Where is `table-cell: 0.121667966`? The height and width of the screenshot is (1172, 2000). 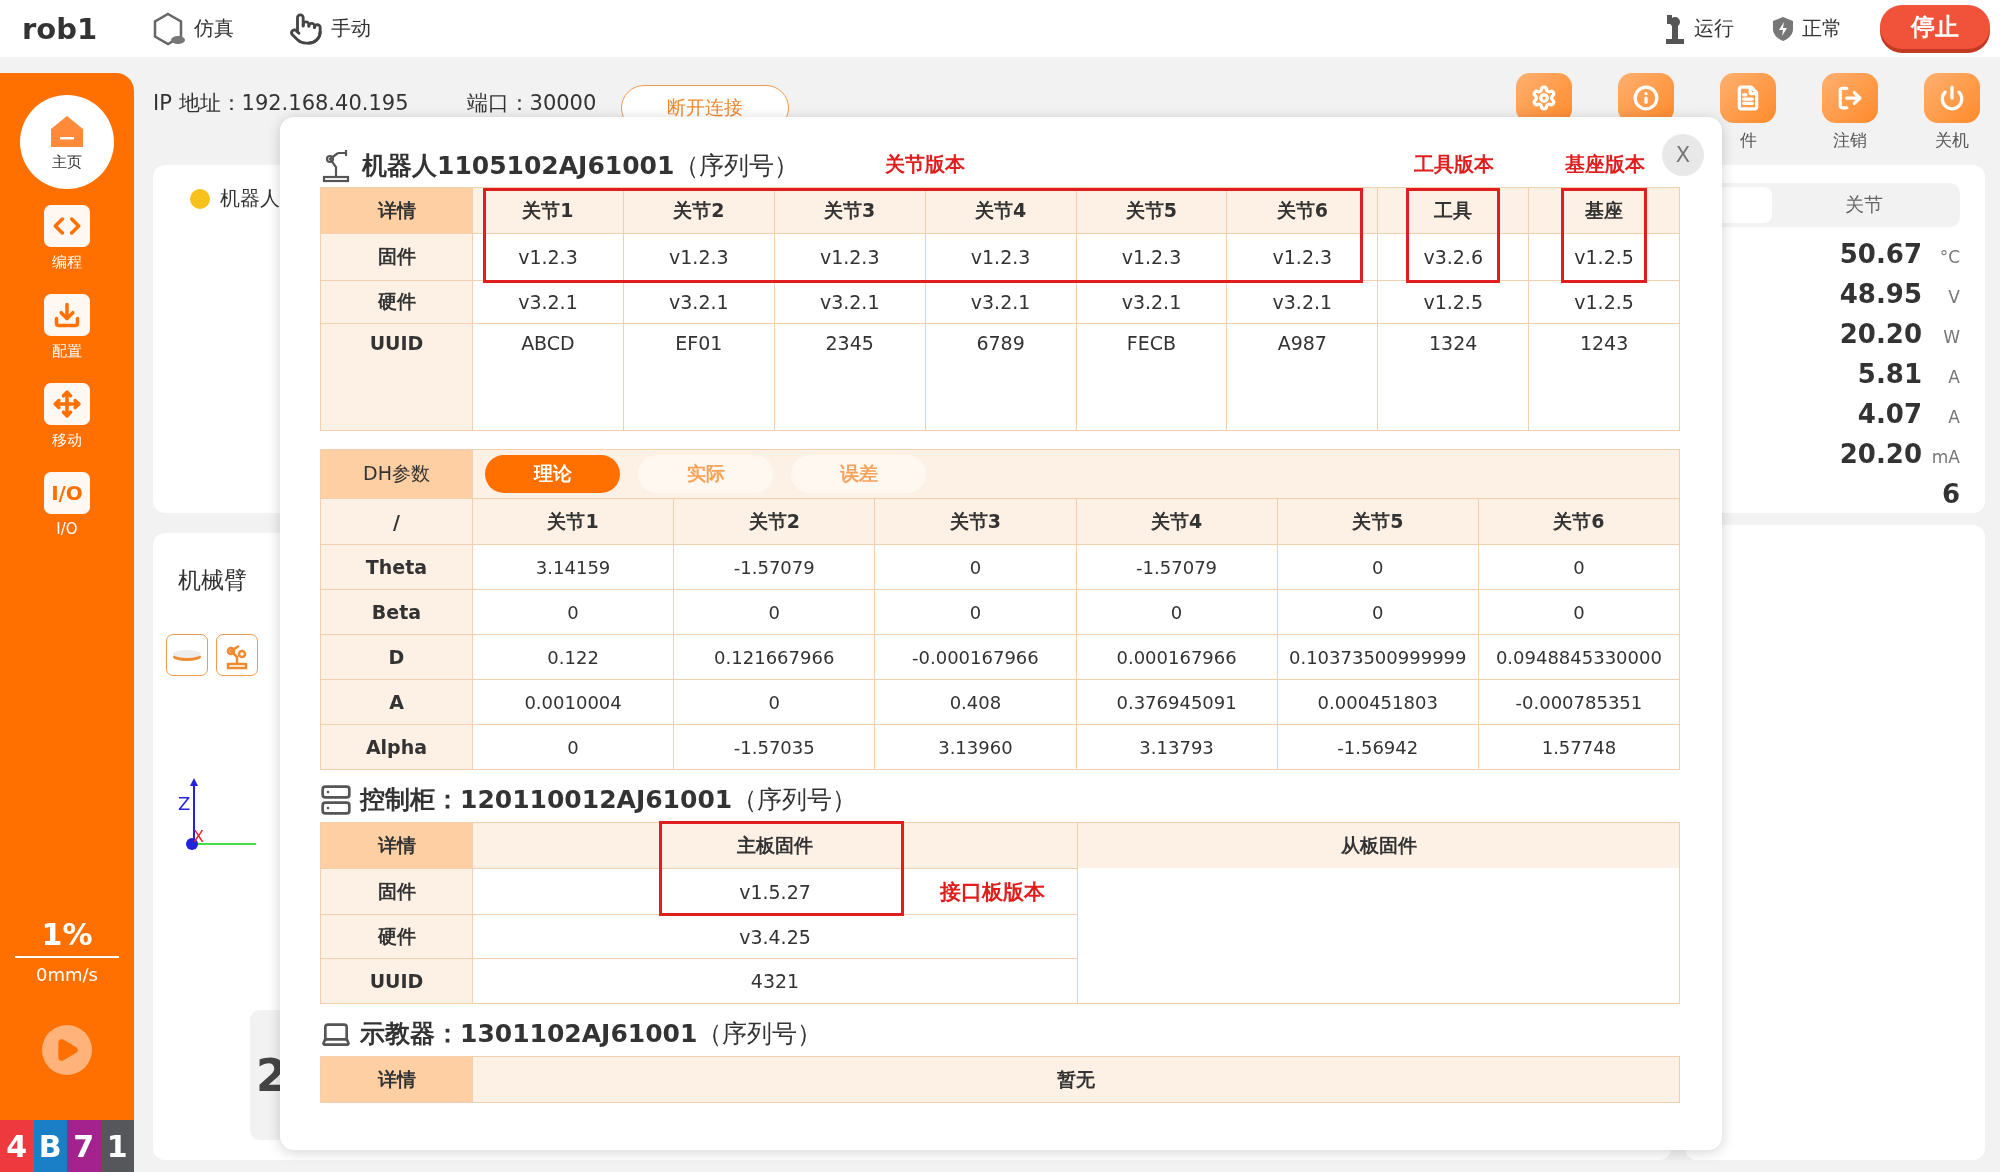
table-cell: 0.121667966 is located at coordinates (774, 657).